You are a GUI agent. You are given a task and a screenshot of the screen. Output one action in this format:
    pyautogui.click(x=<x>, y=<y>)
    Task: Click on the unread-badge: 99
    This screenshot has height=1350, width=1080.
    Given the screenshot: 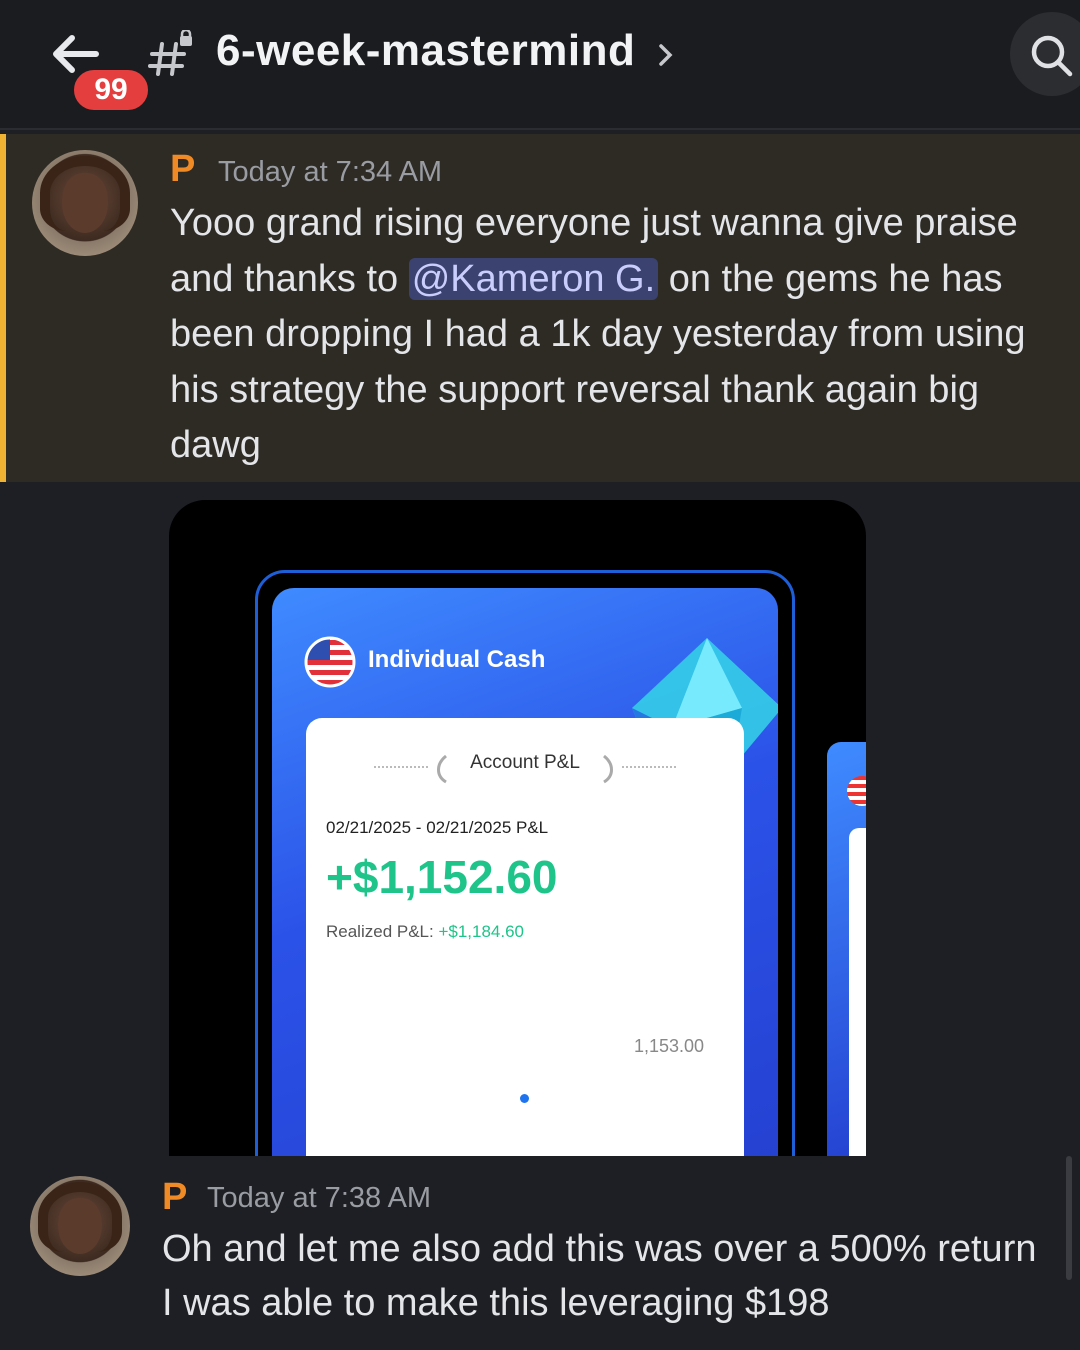 What is the action you would take?
    pyautogui.click(x=111, y=90)
    